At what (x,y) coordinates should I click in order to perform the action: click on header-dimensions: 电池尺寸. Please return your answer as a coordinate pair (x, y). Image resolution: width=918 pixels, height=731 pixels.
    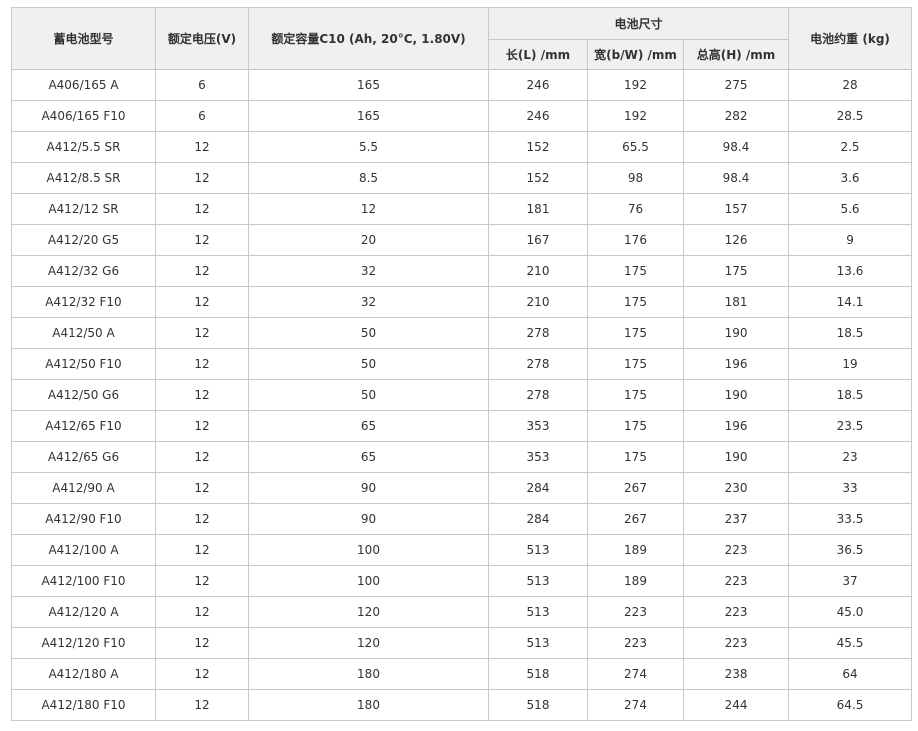
    Looking at the image, I should click on (638, 23).